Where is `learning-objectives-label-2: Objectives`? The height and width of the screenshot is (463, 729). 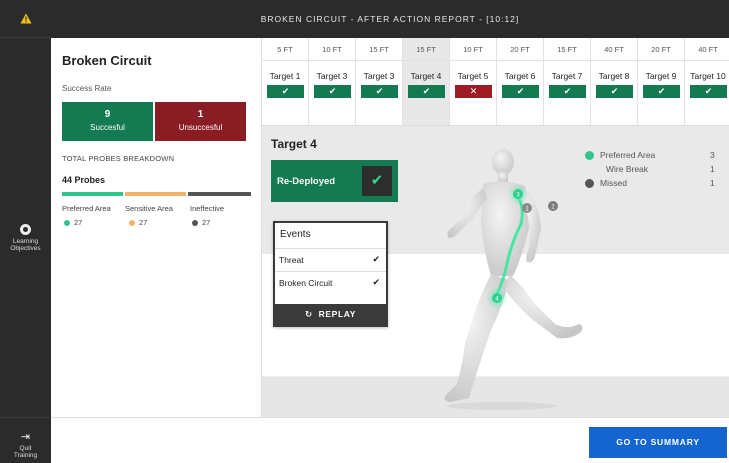 learning-objectives-label-2: Objectives is located at coordinates (25, 248).